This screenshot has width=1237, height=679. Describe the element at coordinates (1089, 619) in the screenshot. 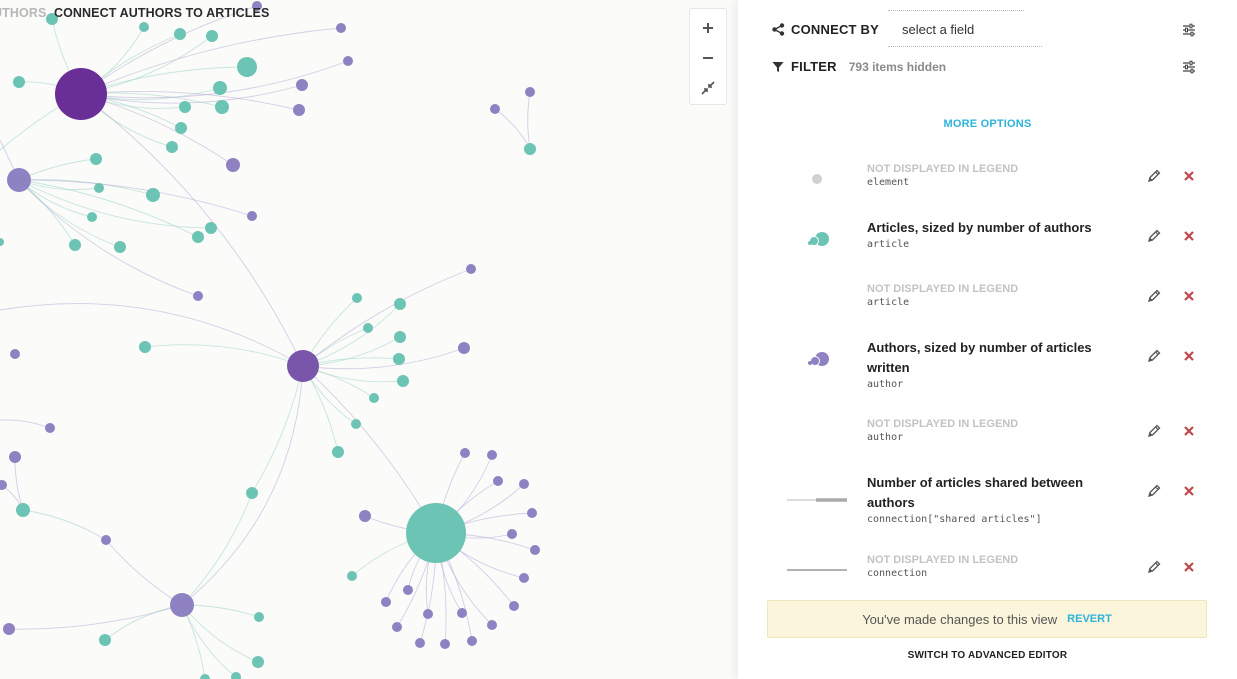

I see `revert-button: REVERT` at that location.